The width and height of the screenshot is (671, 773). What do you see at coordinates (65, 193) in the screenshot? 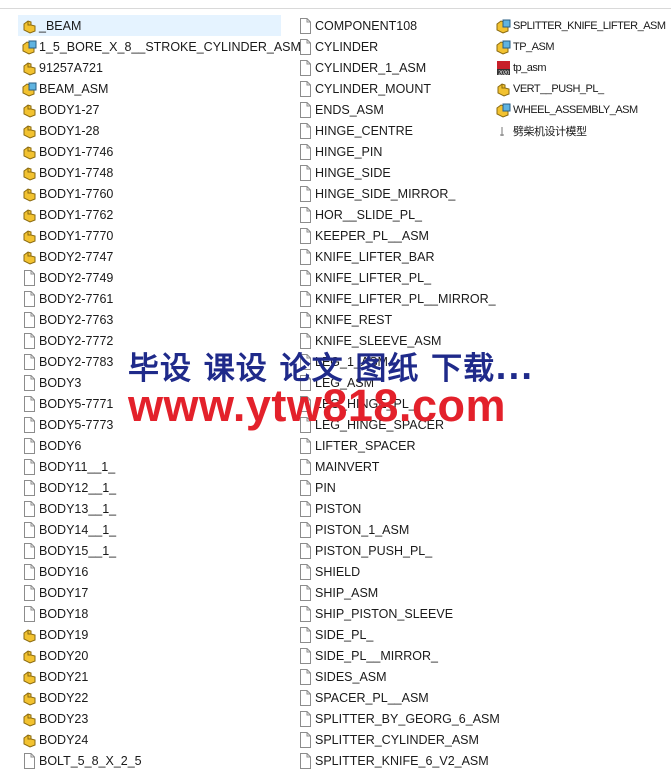
I see `file-item: BODY1-7760` at bounding box center [65, 193].